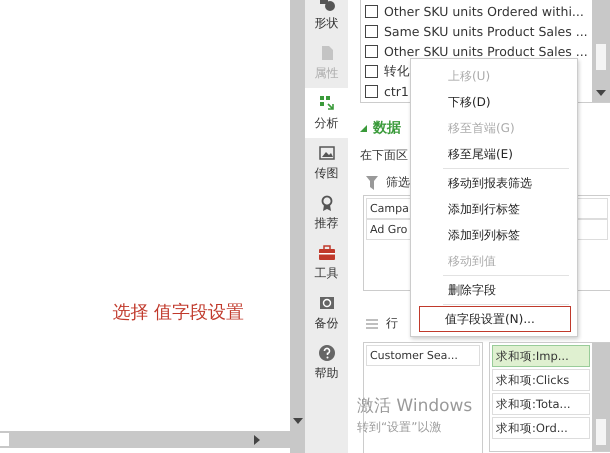  What do you see at coordinates (397, 71) in the screenshot?
I see `field-label: 转化` at bounding box center [397, 71].